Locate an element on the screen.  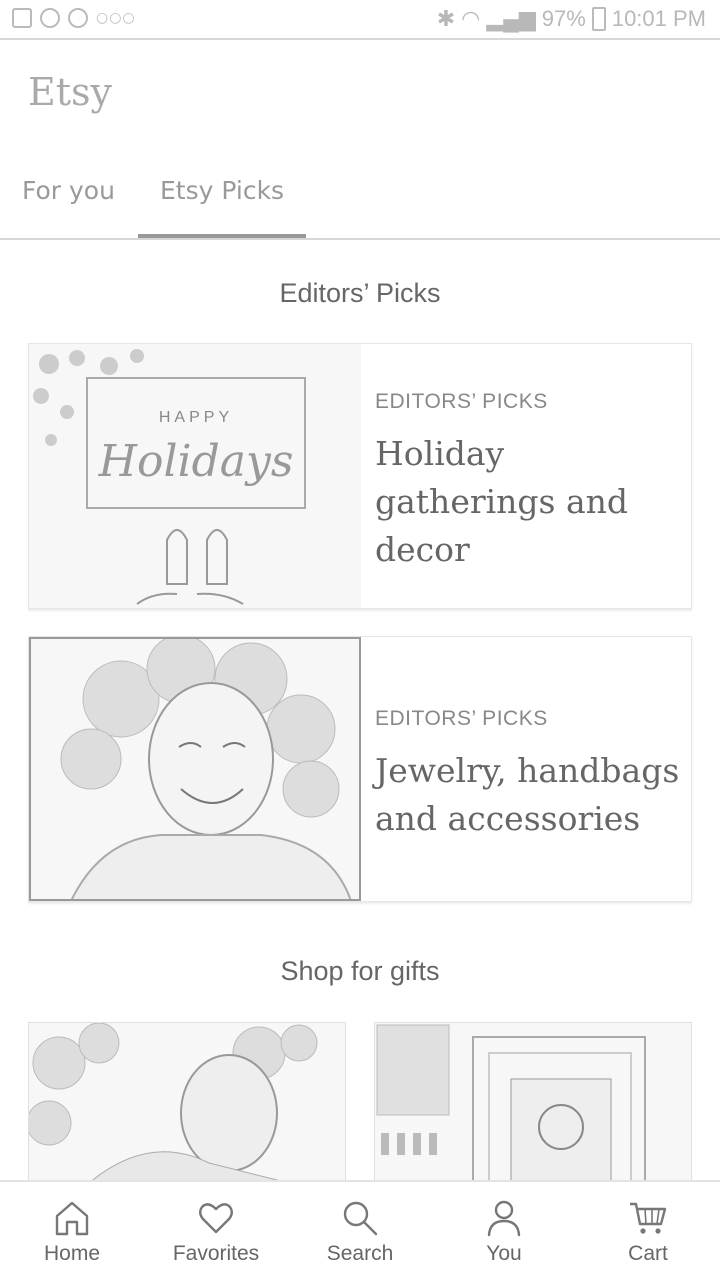
nav-home: Home is located at coordinates (72, 1231).